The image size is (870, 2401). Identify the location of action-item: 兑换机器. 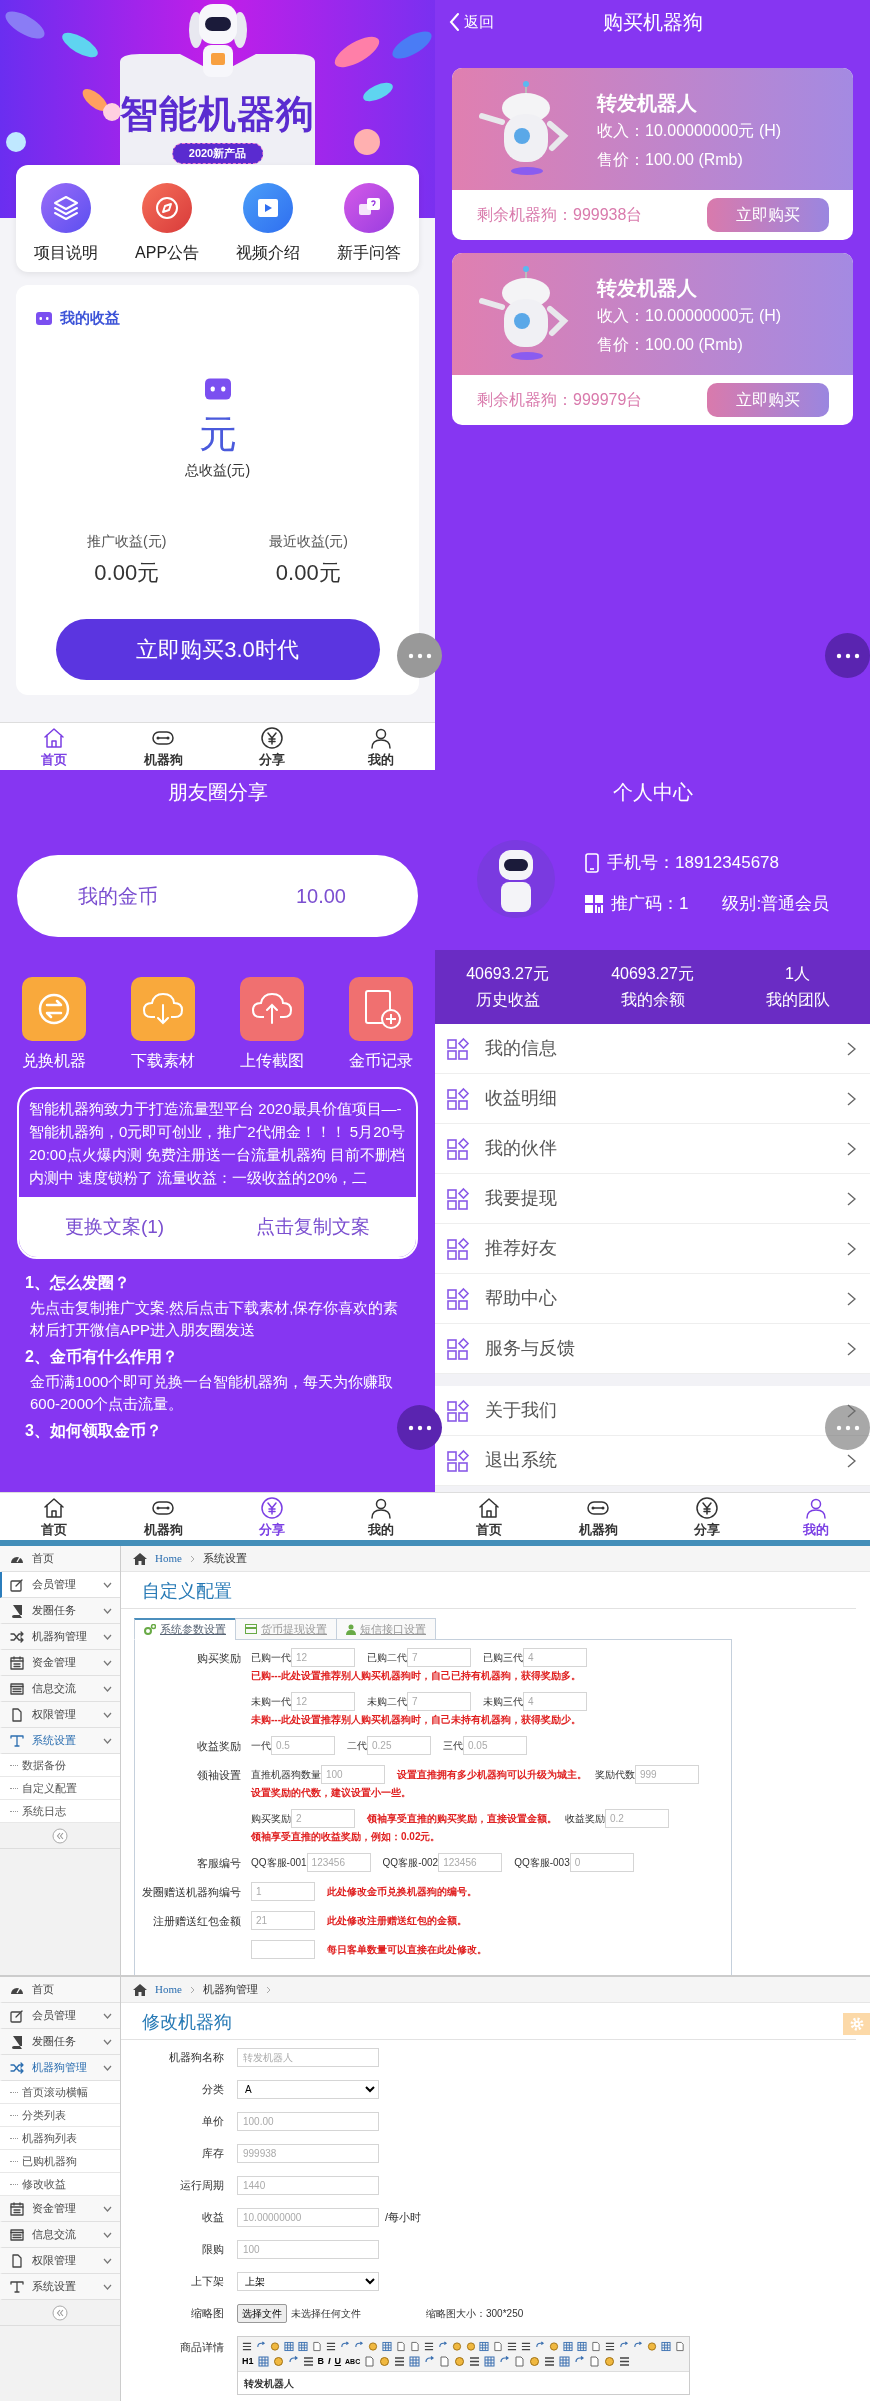
(54, 1025).